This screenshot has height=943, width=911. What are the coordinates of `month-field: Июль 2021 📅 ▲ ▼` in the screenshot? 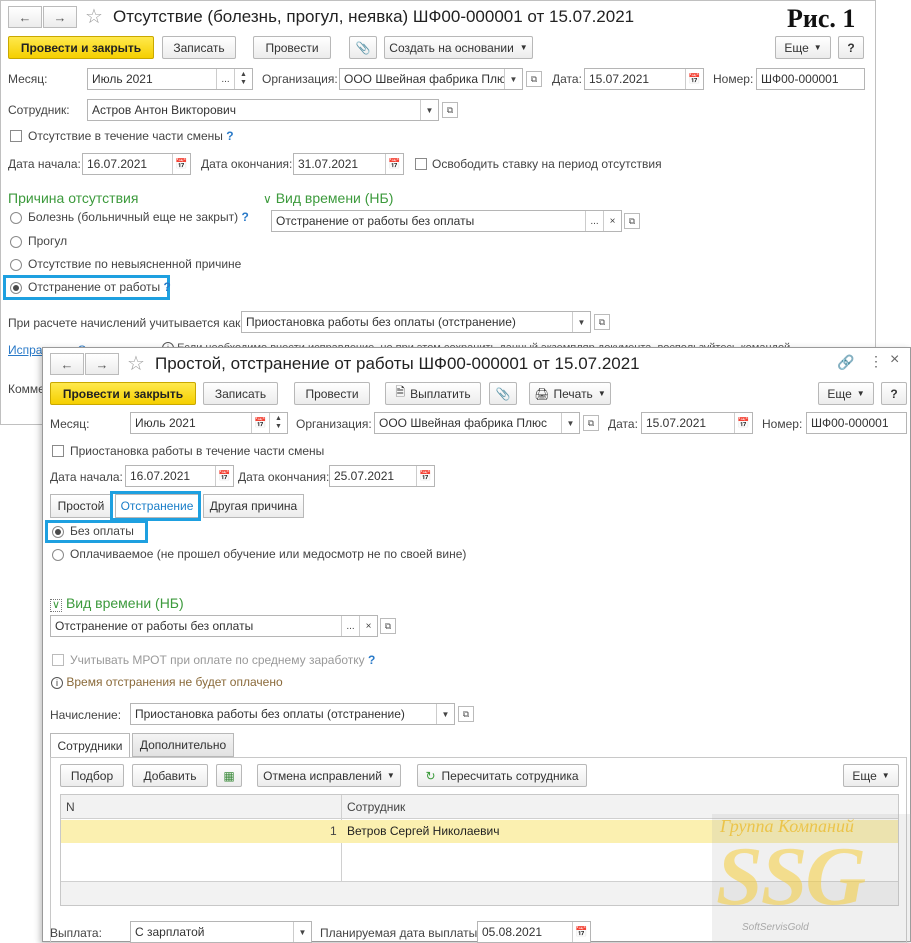 It's located at (209, 423).